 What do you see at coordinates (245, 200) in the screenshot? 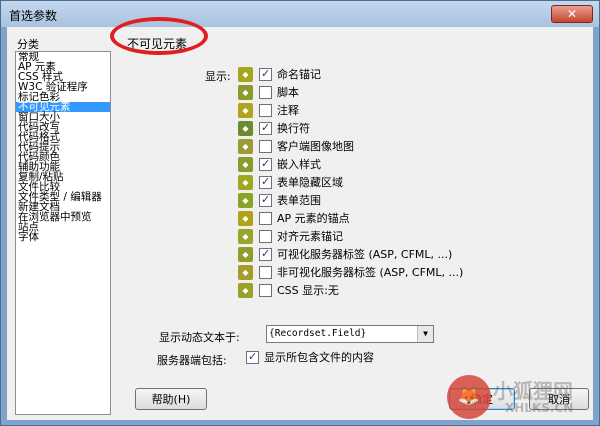
I see `form-scope-icon: ◆` at bounding box center [245, 200].